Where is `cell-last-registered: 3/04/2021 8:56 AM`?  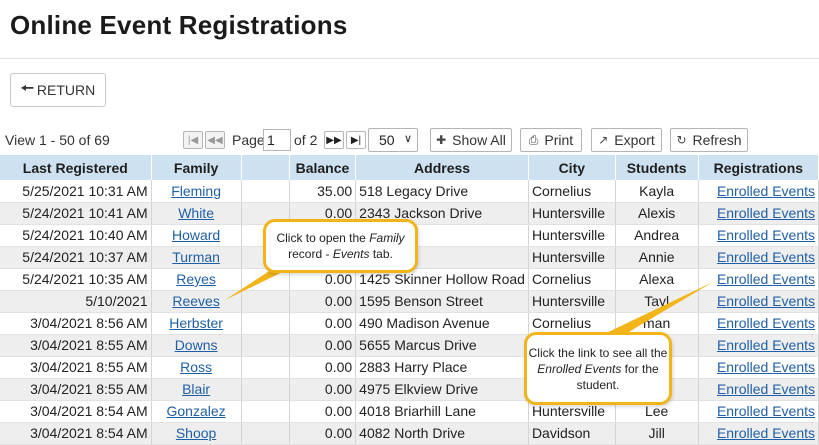 cell-last-registered: 3/04/2021 8:56 AM is located at coordinates (76, 323).